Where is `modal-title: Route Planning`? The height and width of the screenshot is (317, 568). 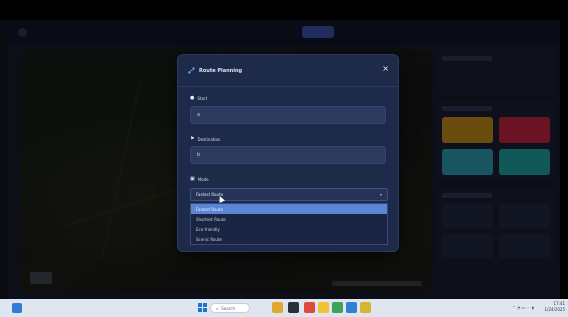 modal-title: Route Planning is located at coordinates (215, 70).